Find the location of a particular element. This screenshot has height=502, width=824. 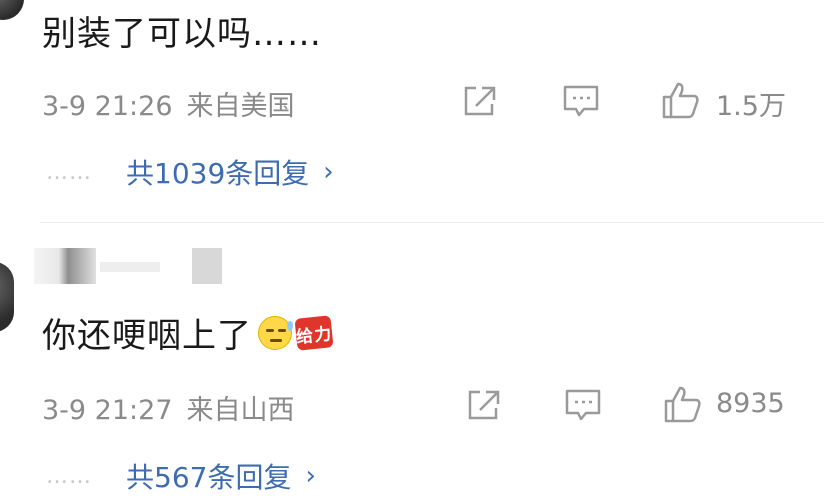

view-replies-link: …… 共1039条回复 › is located at coordinates (190, 172).